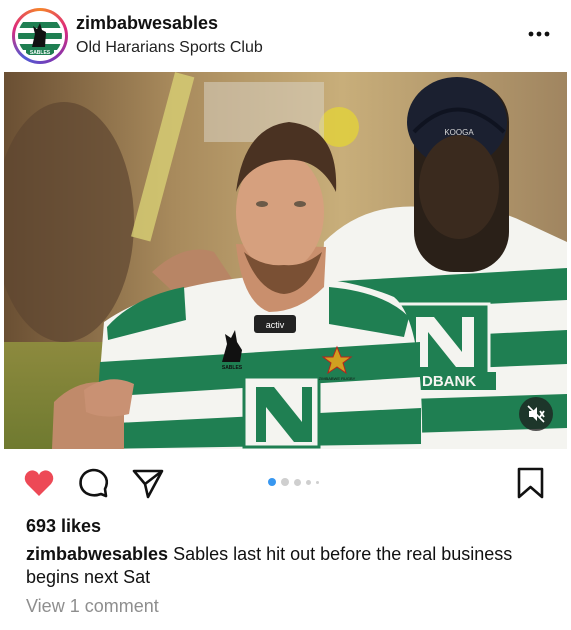  I want to click on paper-plane-icon, so click(148, 483).